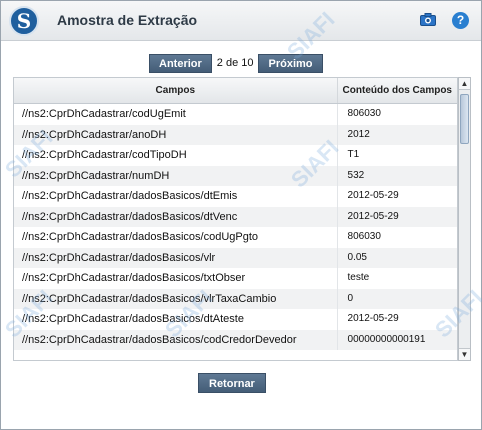  I want to click on window-title: Amostra de Extração, so click(127, 20).